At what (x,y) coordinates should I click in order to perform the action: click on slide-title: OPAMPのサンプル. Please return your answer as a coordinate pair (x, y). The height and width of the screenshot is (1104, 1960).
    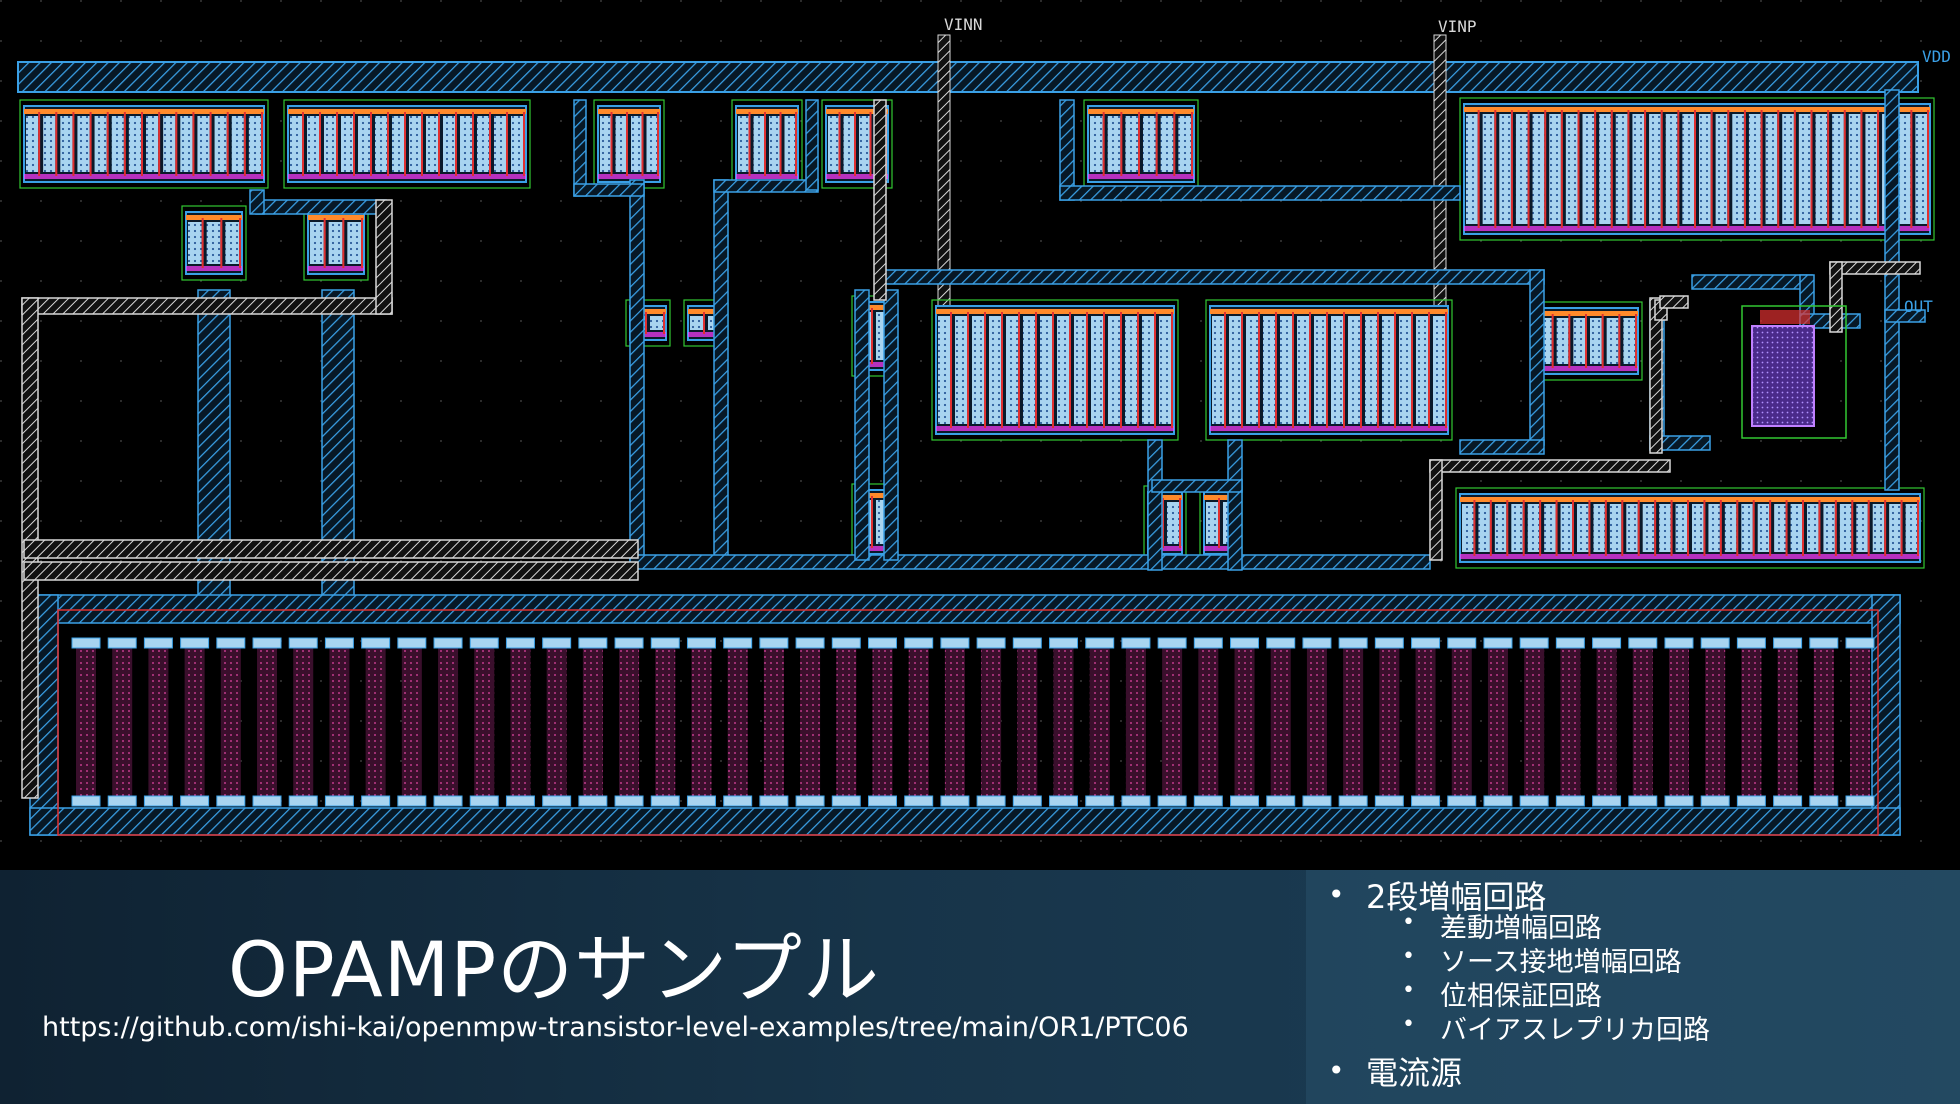
    Looking at the image, I should click on (554, 969).